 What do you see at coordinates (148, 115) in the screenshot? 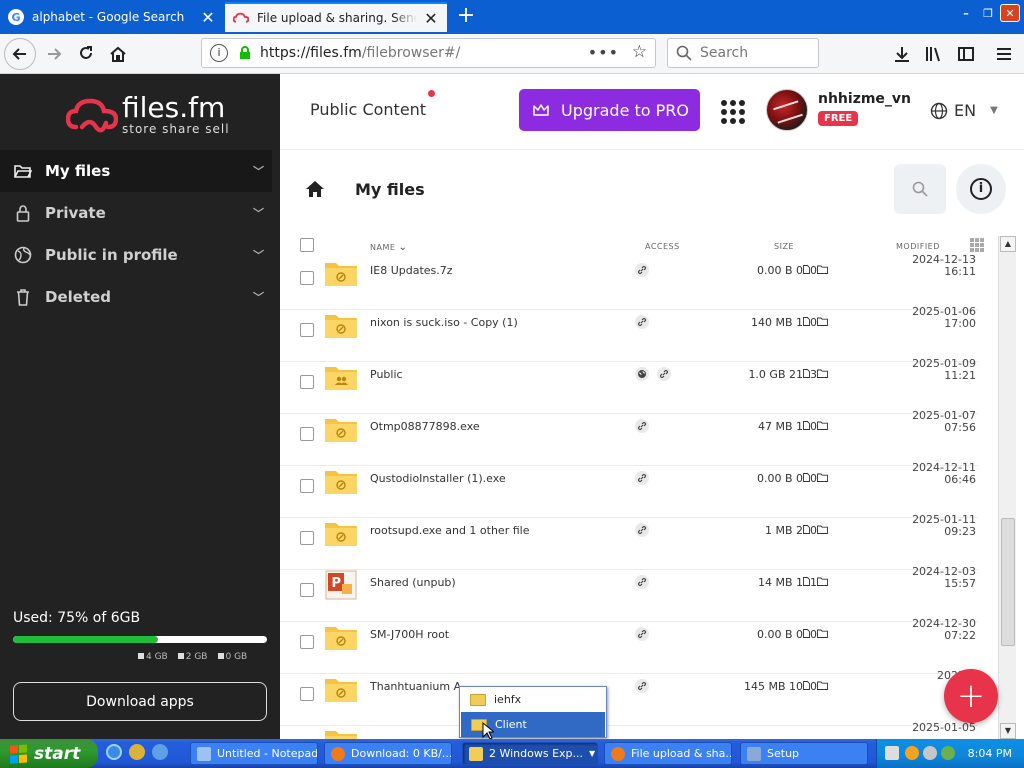
I see `files-fm-logo: files.fm store share sell` at bounding box center [148, 115].